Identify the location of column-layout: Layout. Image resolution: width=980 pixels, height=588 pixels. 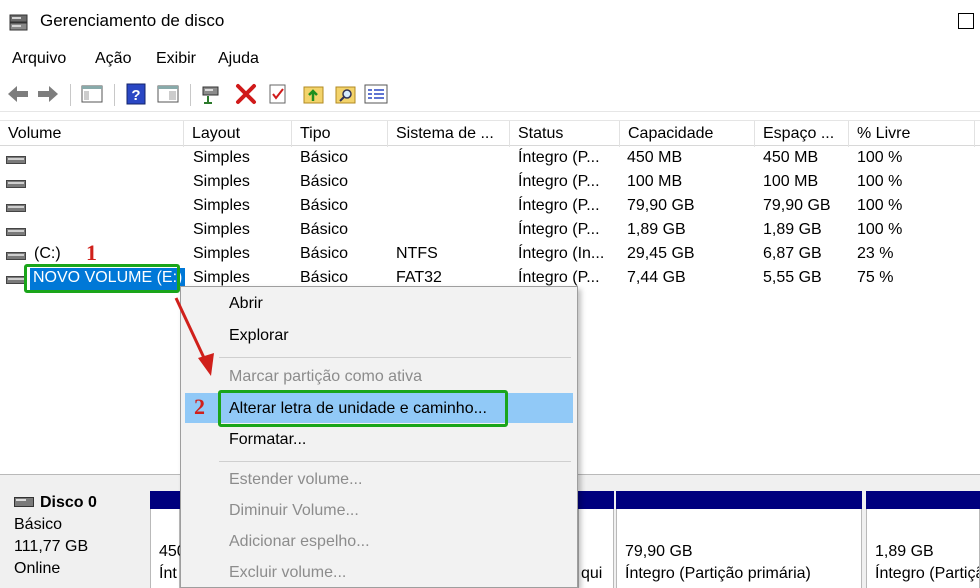
(238, 134).